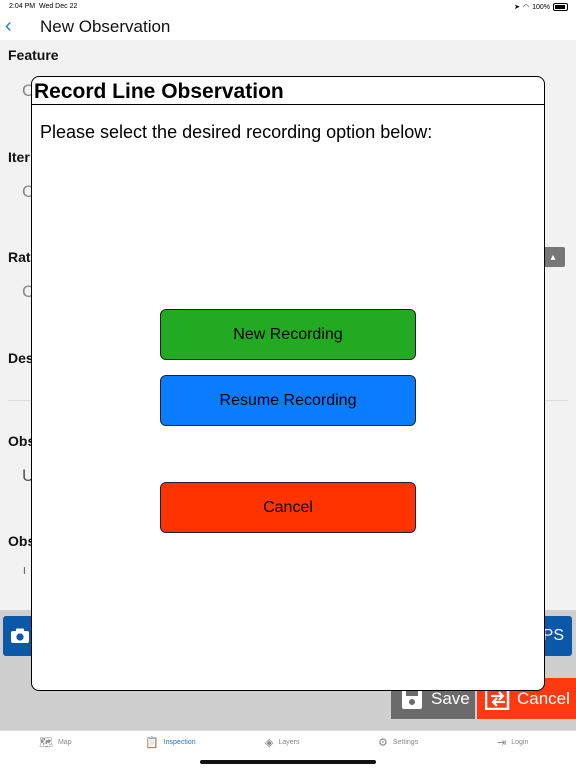 The width and height of the screenshot is (576, 769). Describe the element at coordinates (179, 742) in the screenshot. I see `tab-inspection-label: Inspection` at that location.